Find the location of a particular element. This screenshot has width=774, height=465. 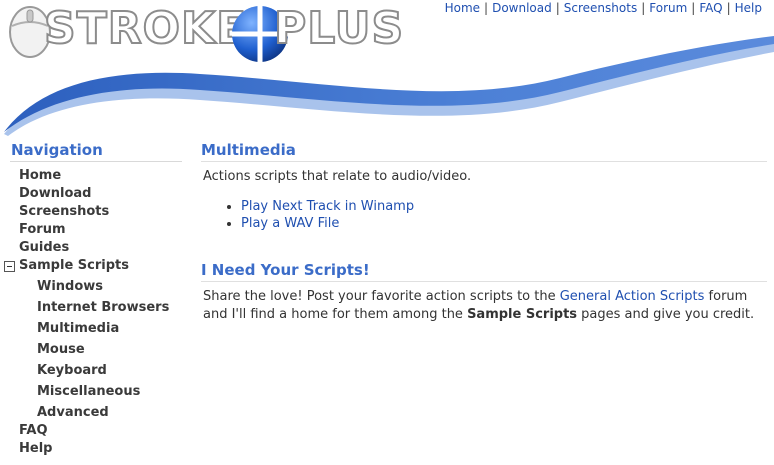

sidebar-subitem-windows: Windows is located at coordinates (70, 286).